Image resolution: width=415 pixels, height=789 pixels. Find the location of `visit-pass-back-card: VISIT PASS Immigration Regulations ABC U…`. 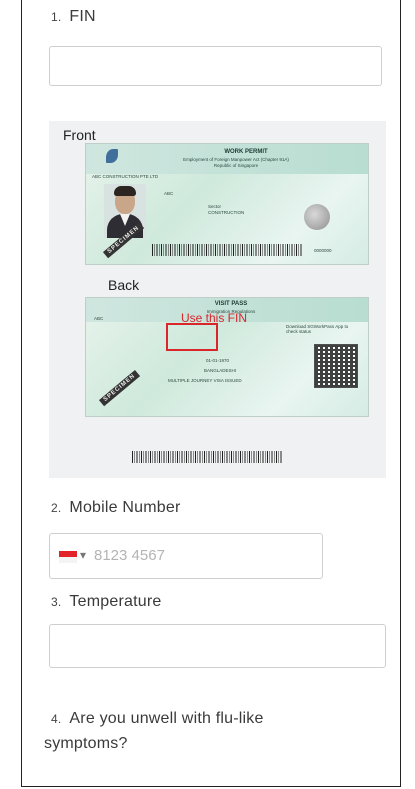

visit-pass-back-card: VISIT PASS Immigration Regulations ABC U… is located at coordinates (227, 357).